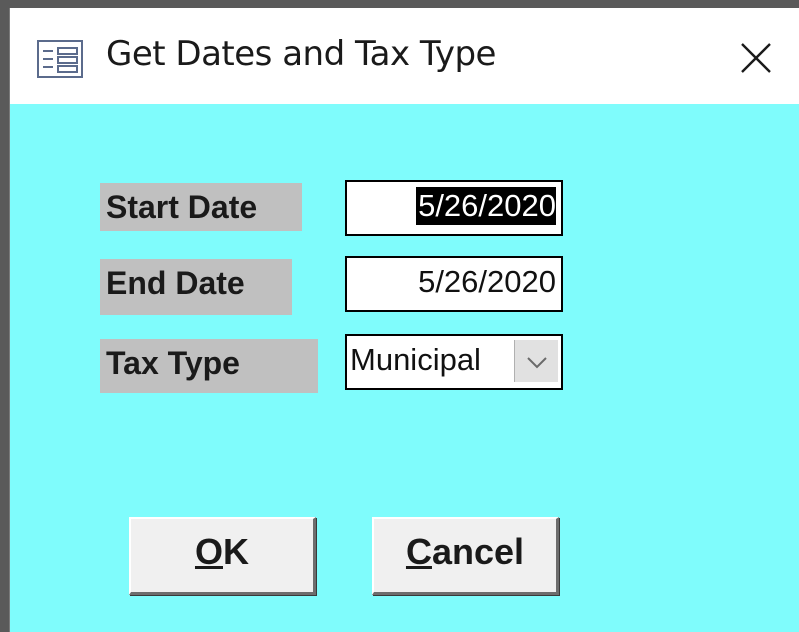 The width and height of the screenshot is (799, 632). What do you see at coordinates (196, 287) in the screenshot?
I see `end-date-label: End Date` at bounding box center [196, 287].